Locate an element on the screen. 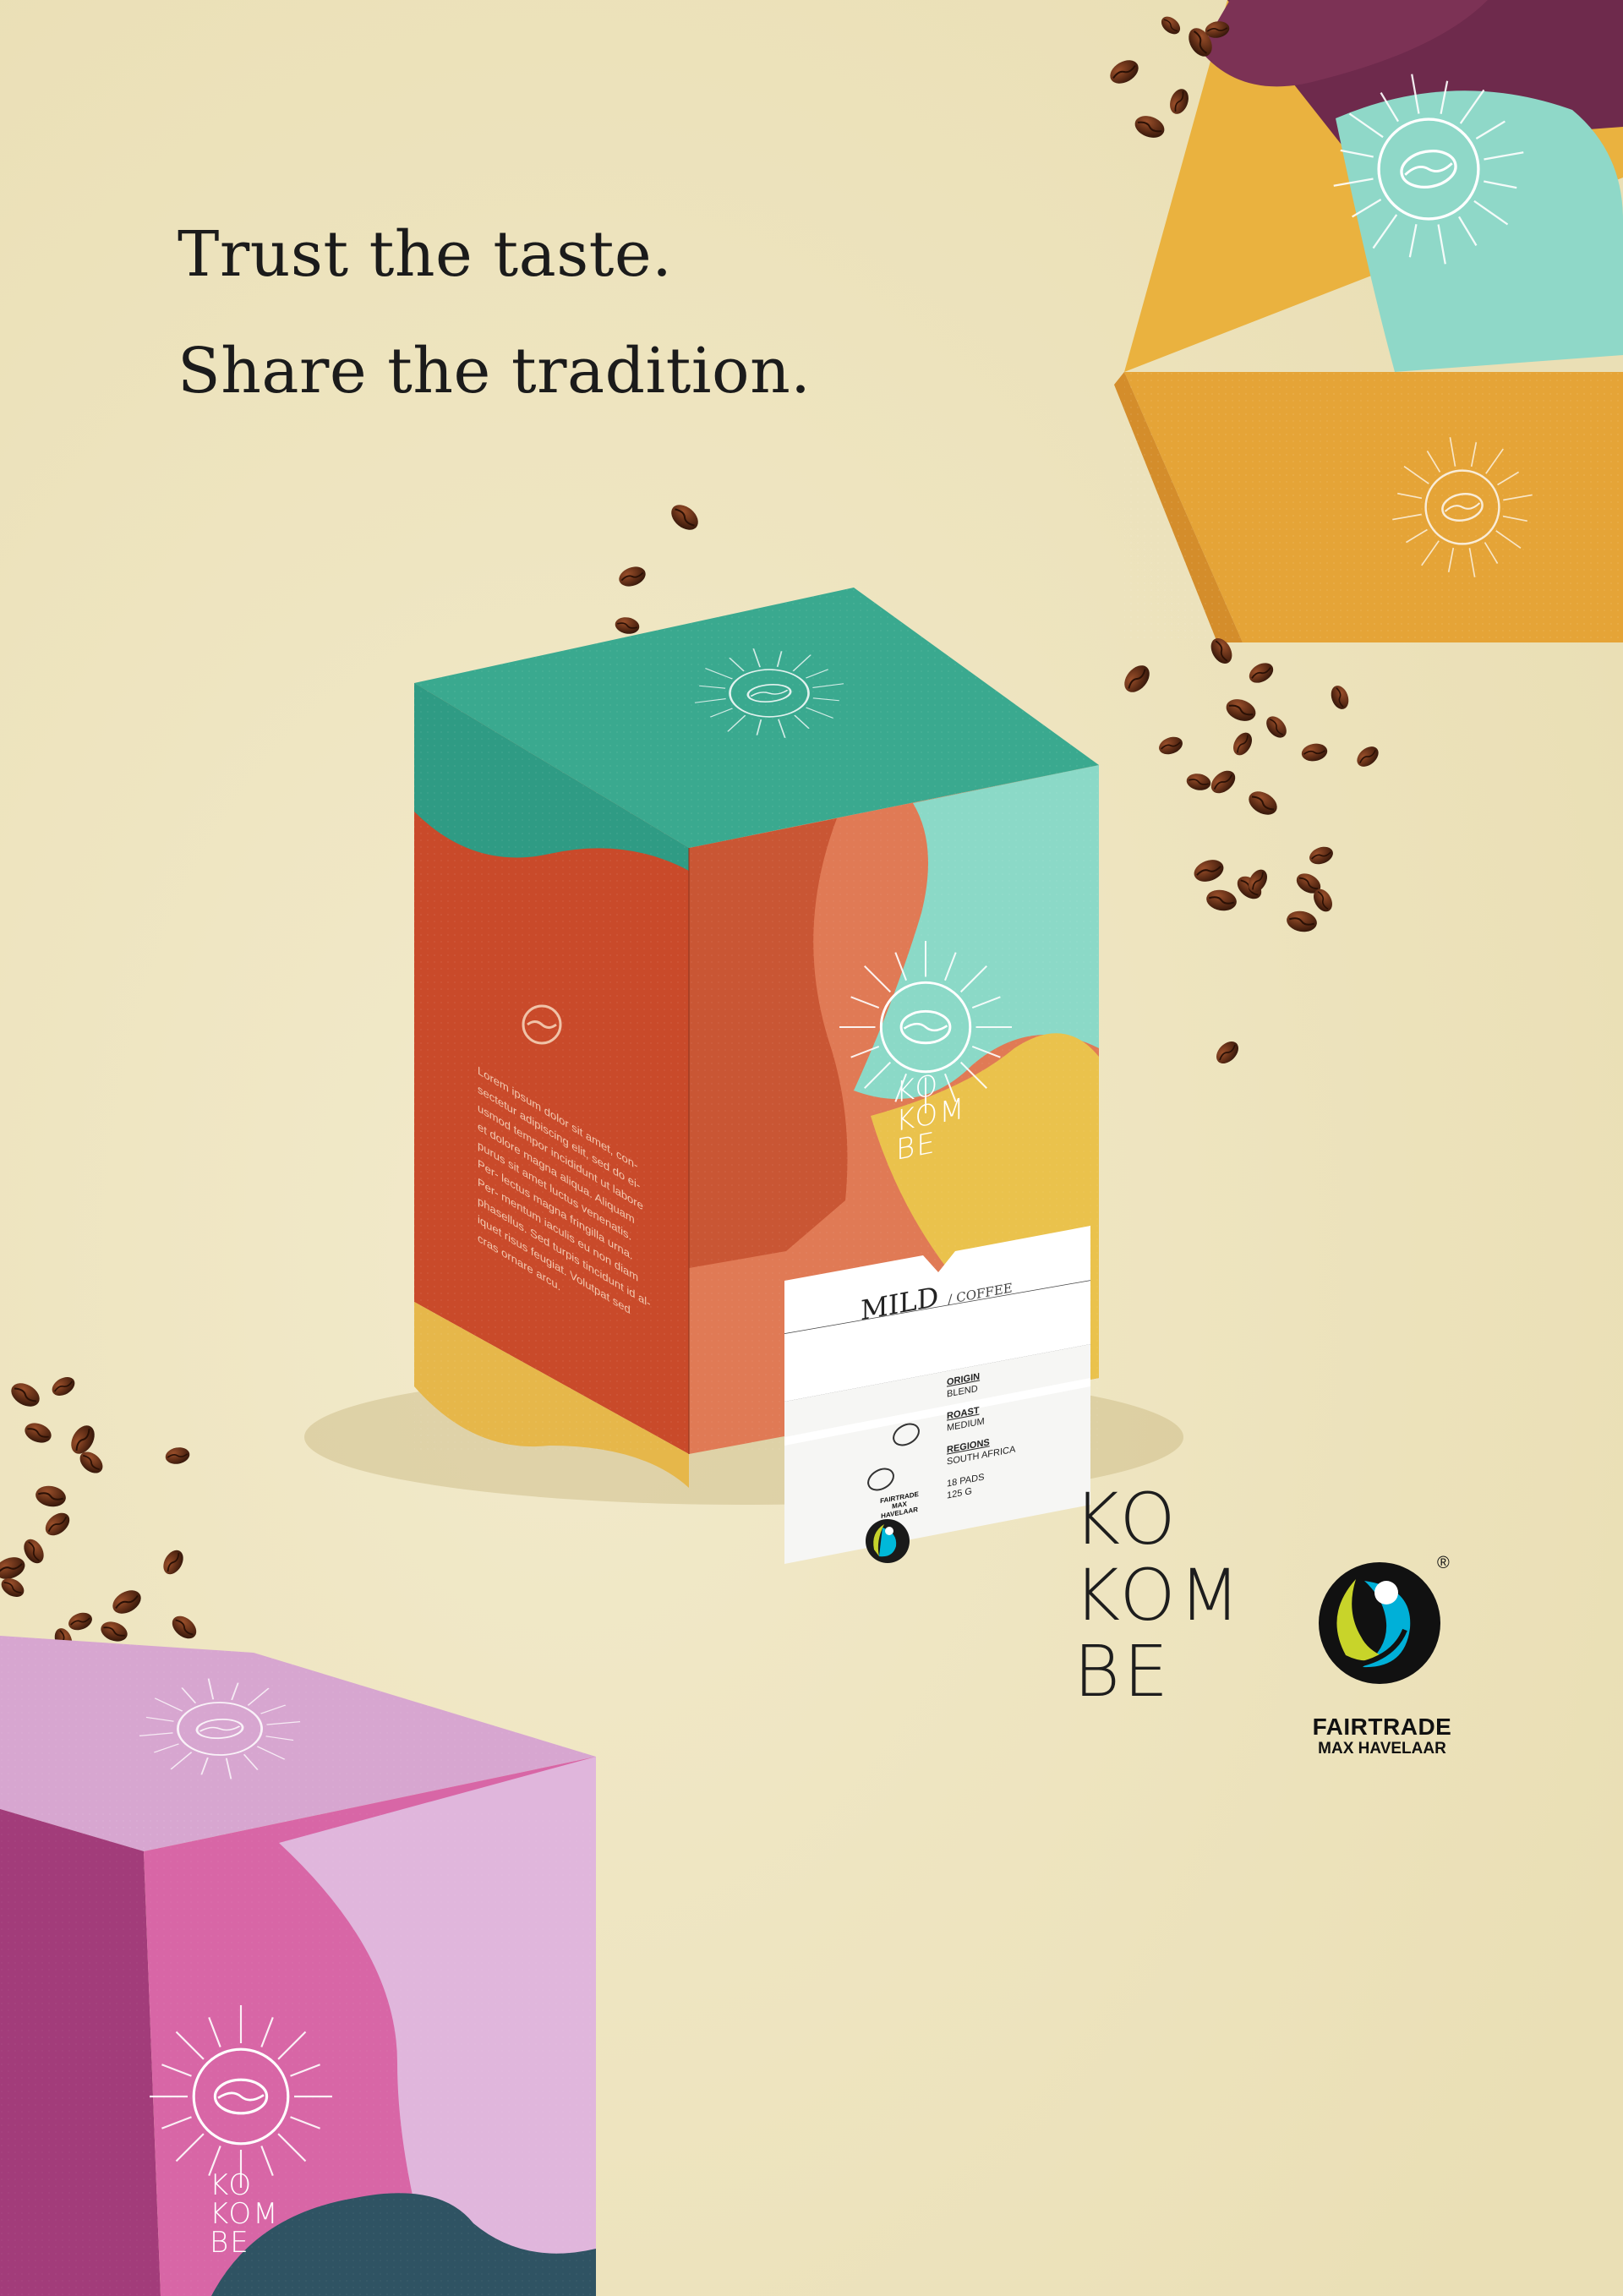 The width and height of the screenshot is (1623, 2296). bottom-box-logo: KO KOM BE is located at coordinates (245, 2214).